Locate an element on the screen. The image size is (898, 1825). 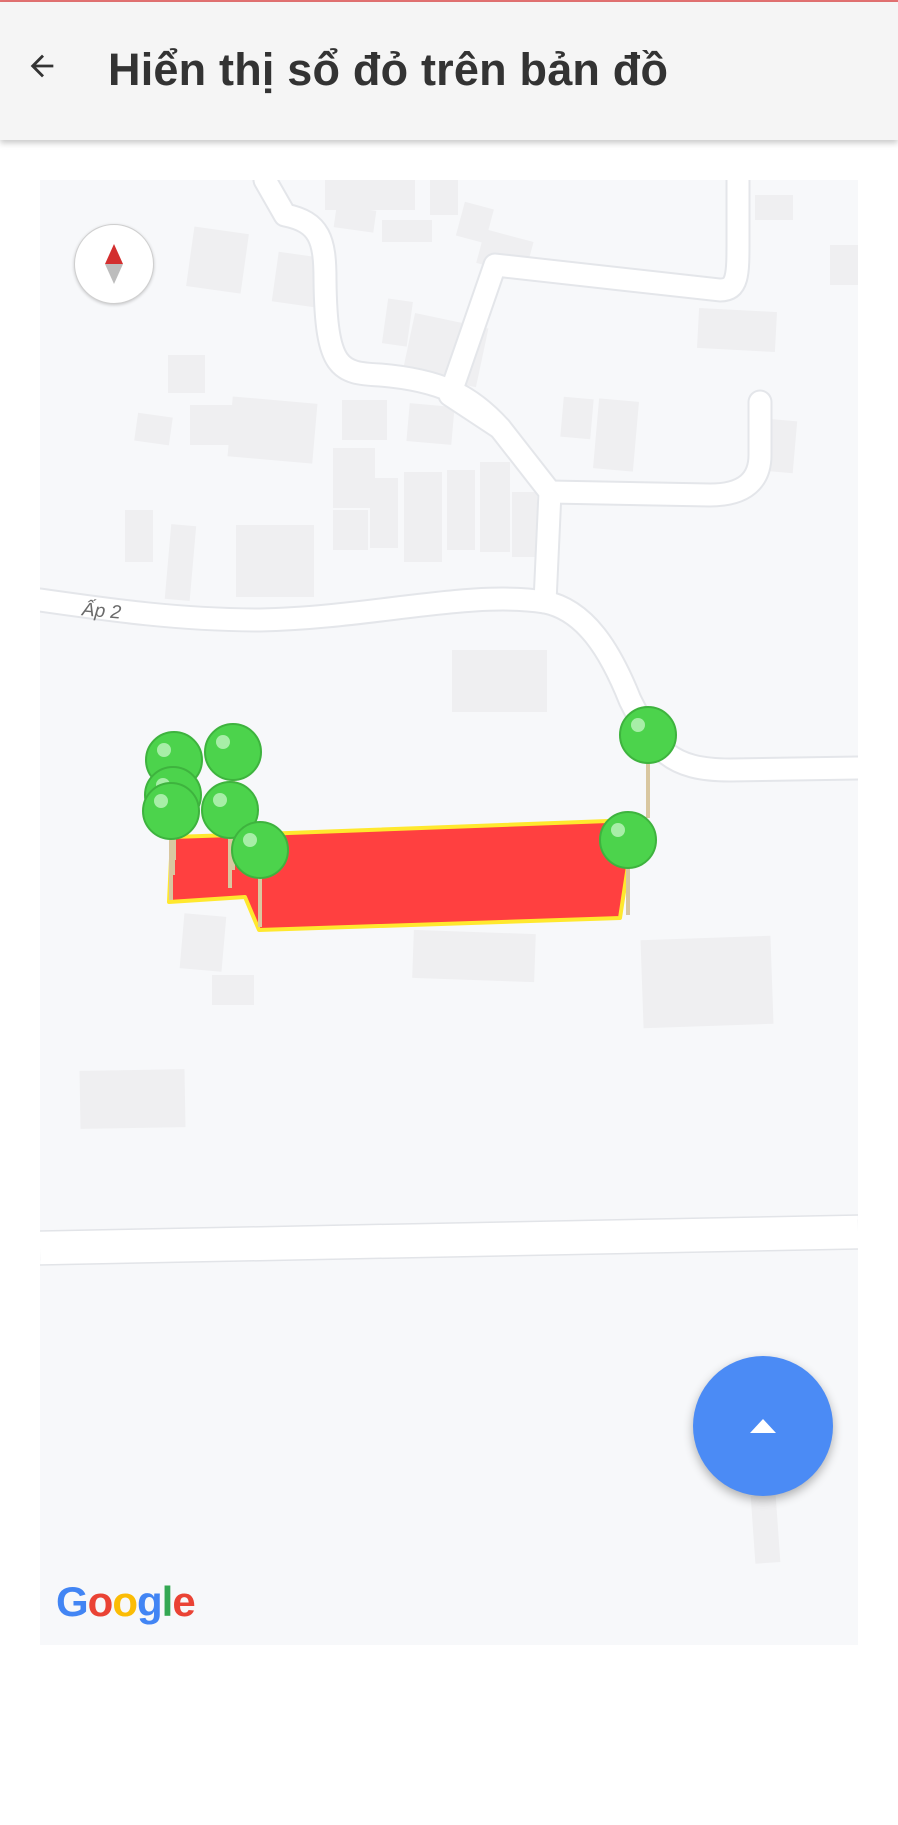
expand-up-button is located at coordinates (763, 1426).